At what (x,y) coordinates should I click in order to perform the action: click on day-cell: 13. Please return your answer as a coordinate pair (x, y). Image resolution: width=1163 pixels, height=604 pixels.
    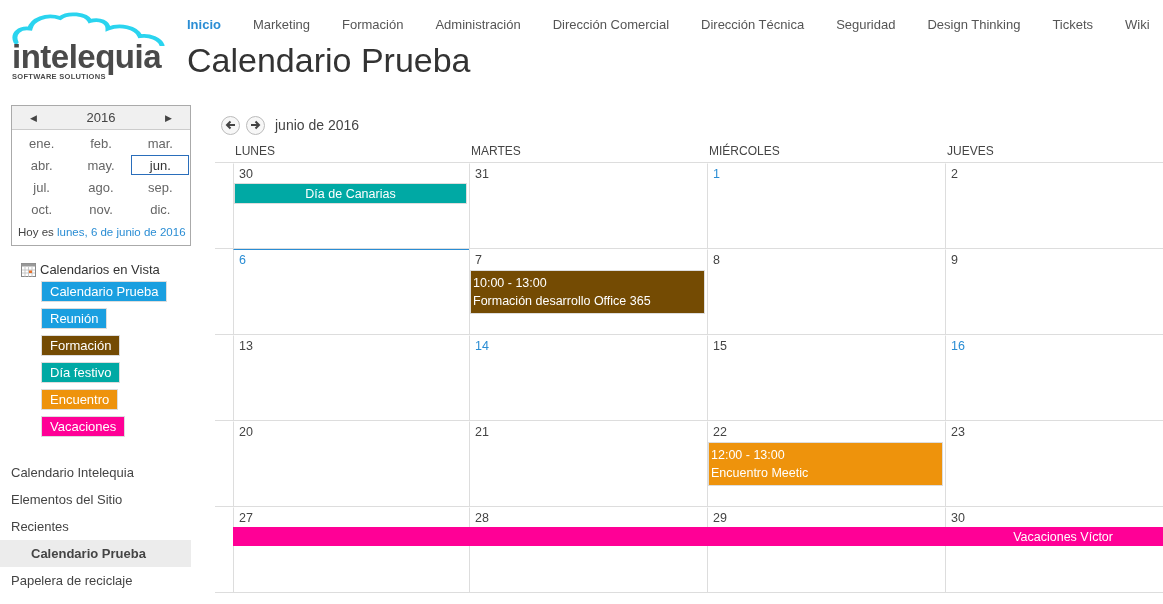
    Looking at the image, I should click on (351, 377).